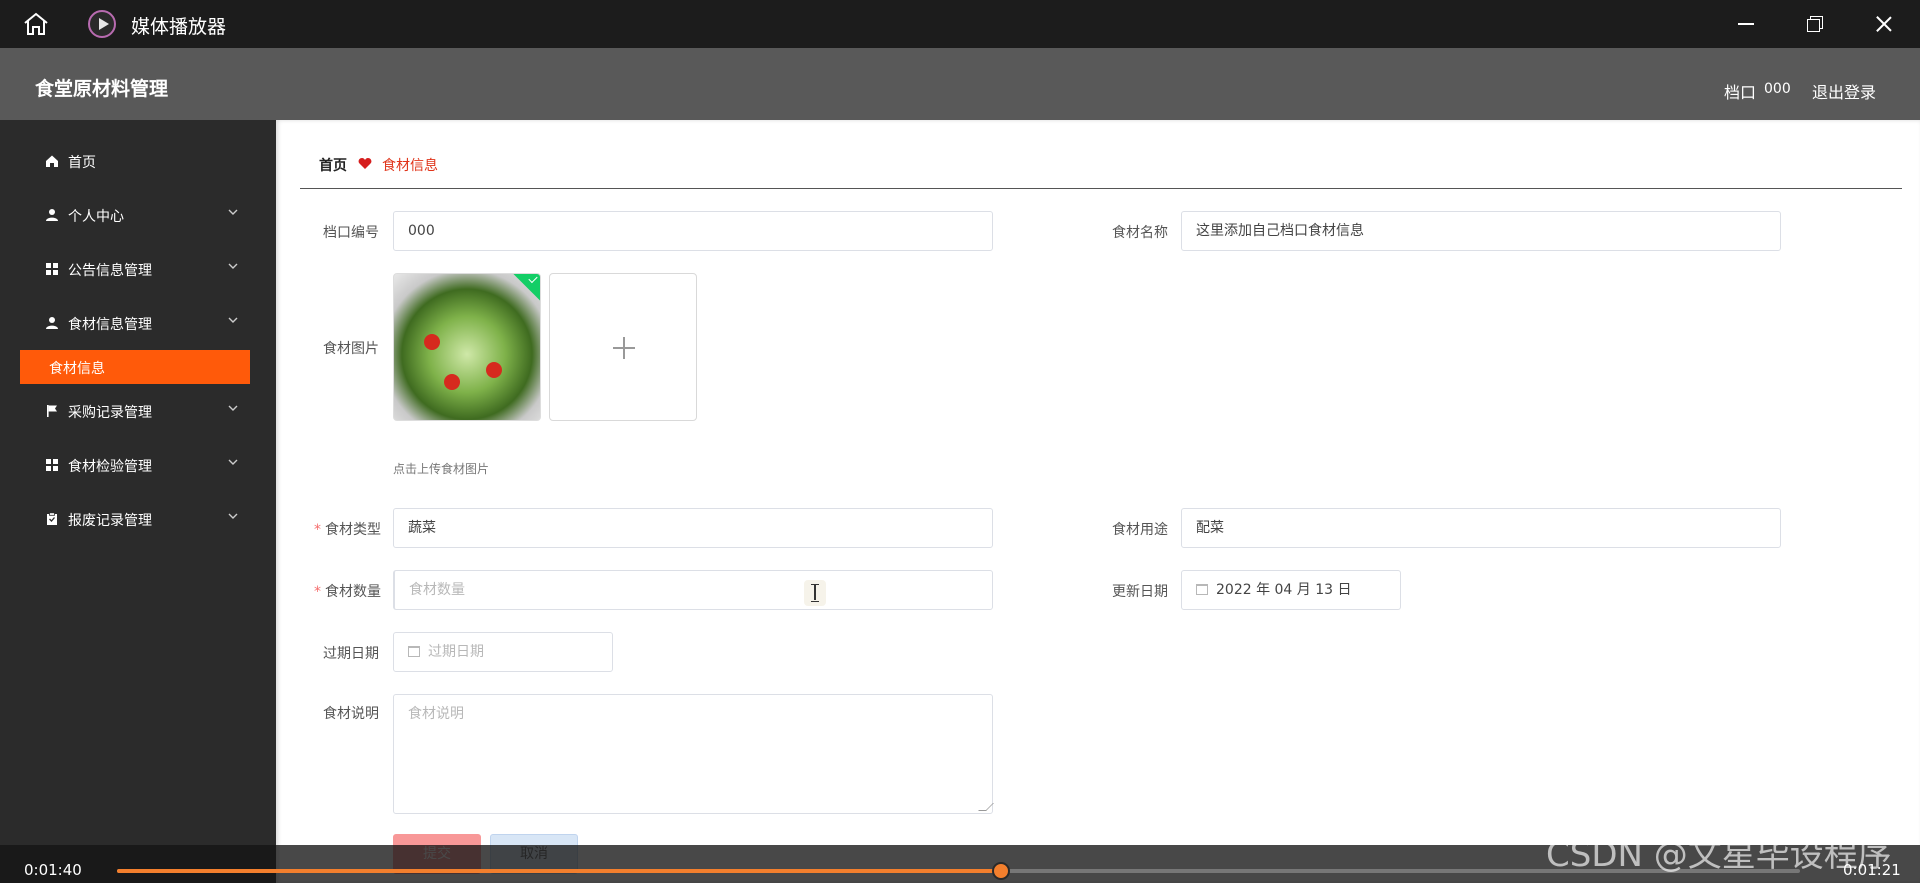  Describe the element at coordinates (102, 24) in the screenshot. I see `media-player-logo-icon` at that location.